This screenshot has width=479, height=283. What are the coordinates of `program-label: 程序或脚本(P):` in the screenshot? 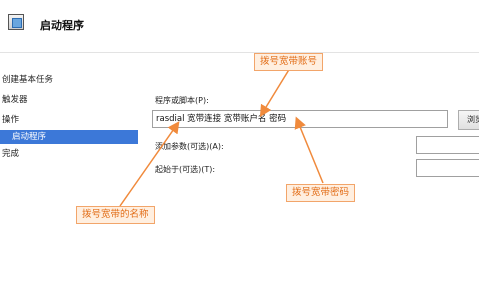 It's located at (182, 100).